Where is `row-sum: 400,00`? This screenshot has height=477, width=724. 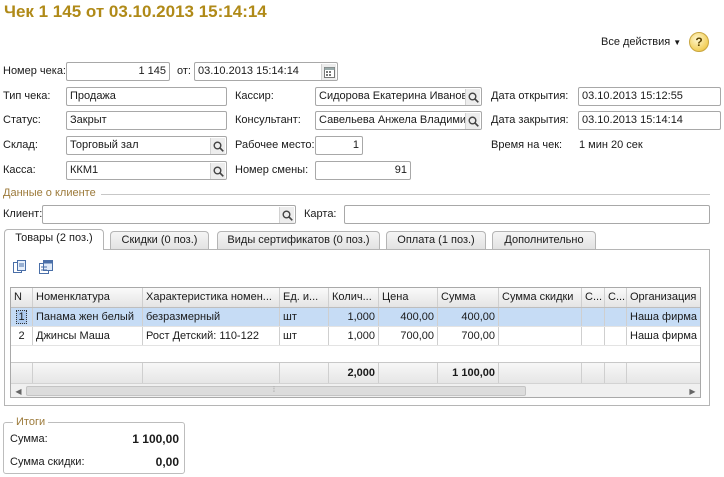 row-sum: 400,00 is located at coordinates (468, 317).